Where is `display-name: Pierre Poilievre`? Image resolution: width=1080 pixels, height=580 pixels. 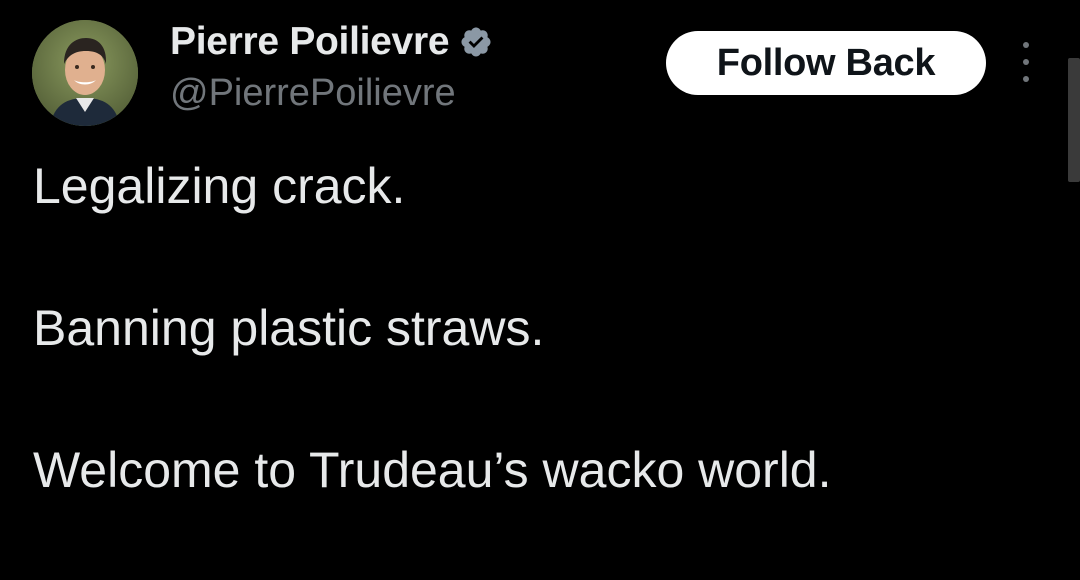
display-name: Pierre Poilievre is located at coordinates (310, 42).